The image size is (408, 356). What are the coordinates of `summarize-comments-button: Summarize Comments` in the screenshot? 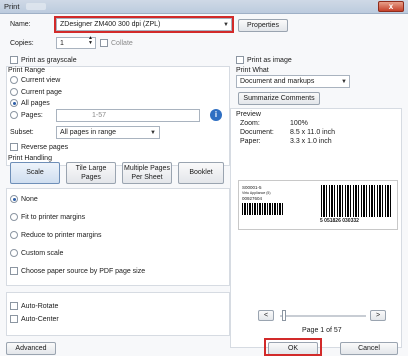 It's located at (279, 98).